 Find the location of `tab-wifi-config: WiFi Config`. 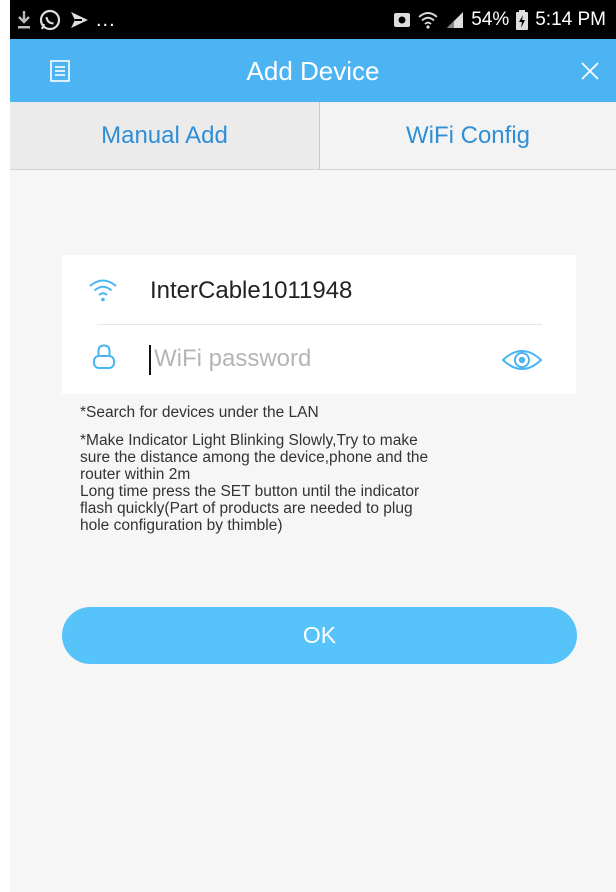

tab-wifi-config: WiFi Config is located at coordinates (468, 135).